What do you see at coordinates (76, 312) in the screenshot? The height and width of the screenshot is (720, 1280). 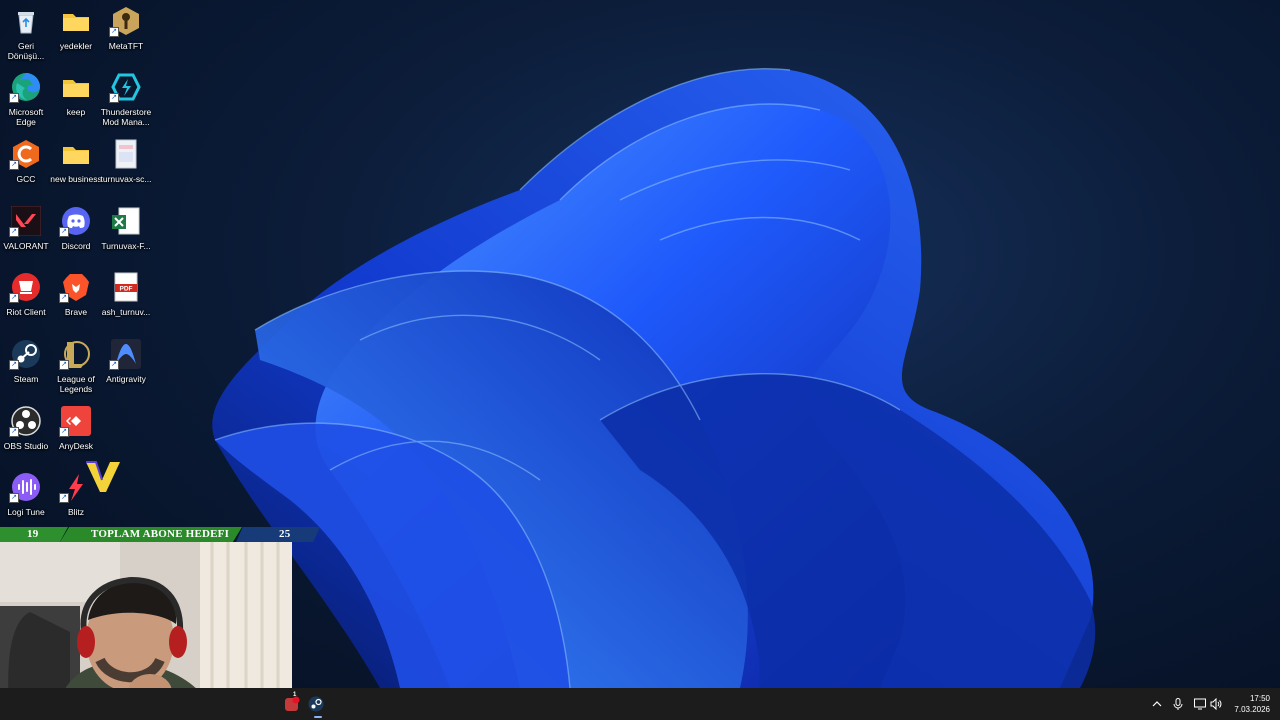 I see `desktop-icon-label: Brave` at bounding box center [76, 312].